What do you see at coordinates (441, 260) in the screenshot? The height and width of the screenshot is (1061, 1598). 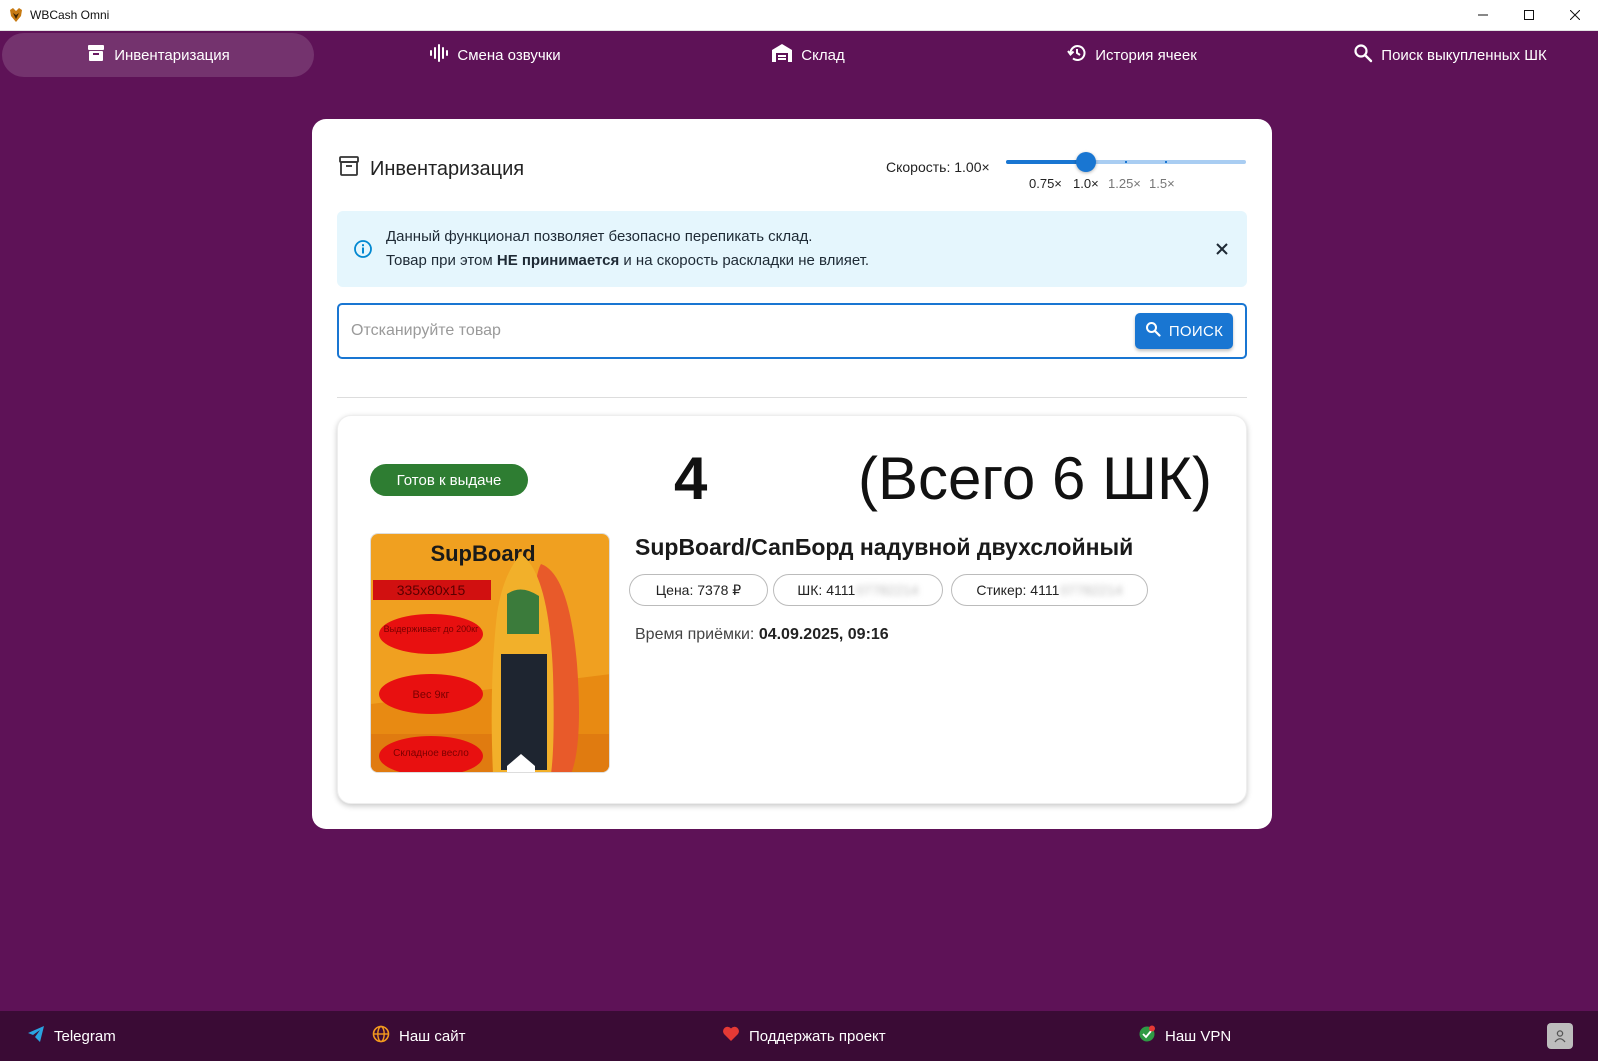 I see `alert-text-prefix: Товар при этом` at bounding box center [441, 260].